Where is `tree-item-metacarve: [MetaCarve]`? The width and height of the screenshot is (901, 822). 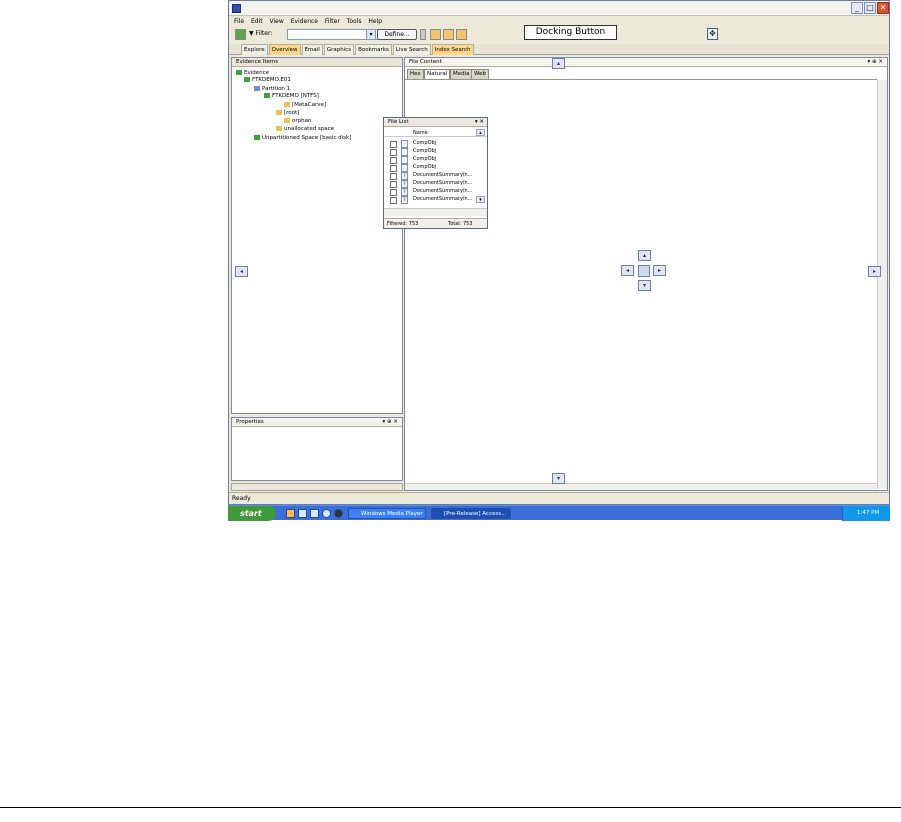
tree-item-metacarve: [MetaCarve] is located at coordinates (305, 105).